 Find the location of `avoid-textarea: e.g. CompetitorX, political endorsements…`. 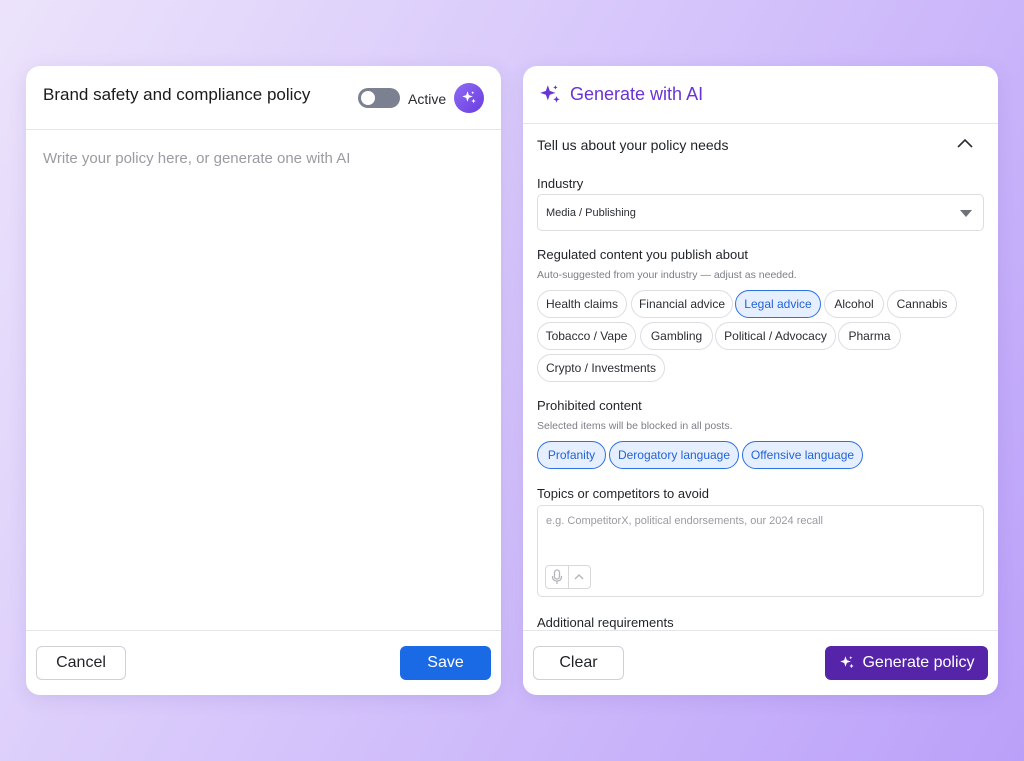

avoid-textarea: e.g. CompetitorX, political endorsements… is located at coordinates (760, 551).